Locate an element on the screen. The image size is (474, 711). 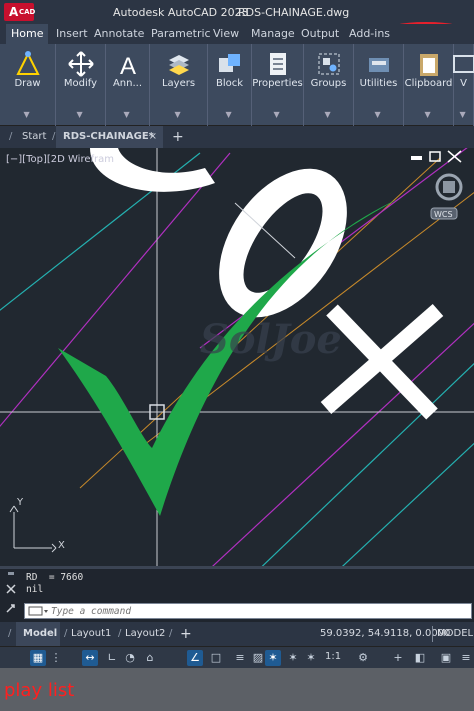
ribbon-panel-label: Block is located at coordinates (229, 83).